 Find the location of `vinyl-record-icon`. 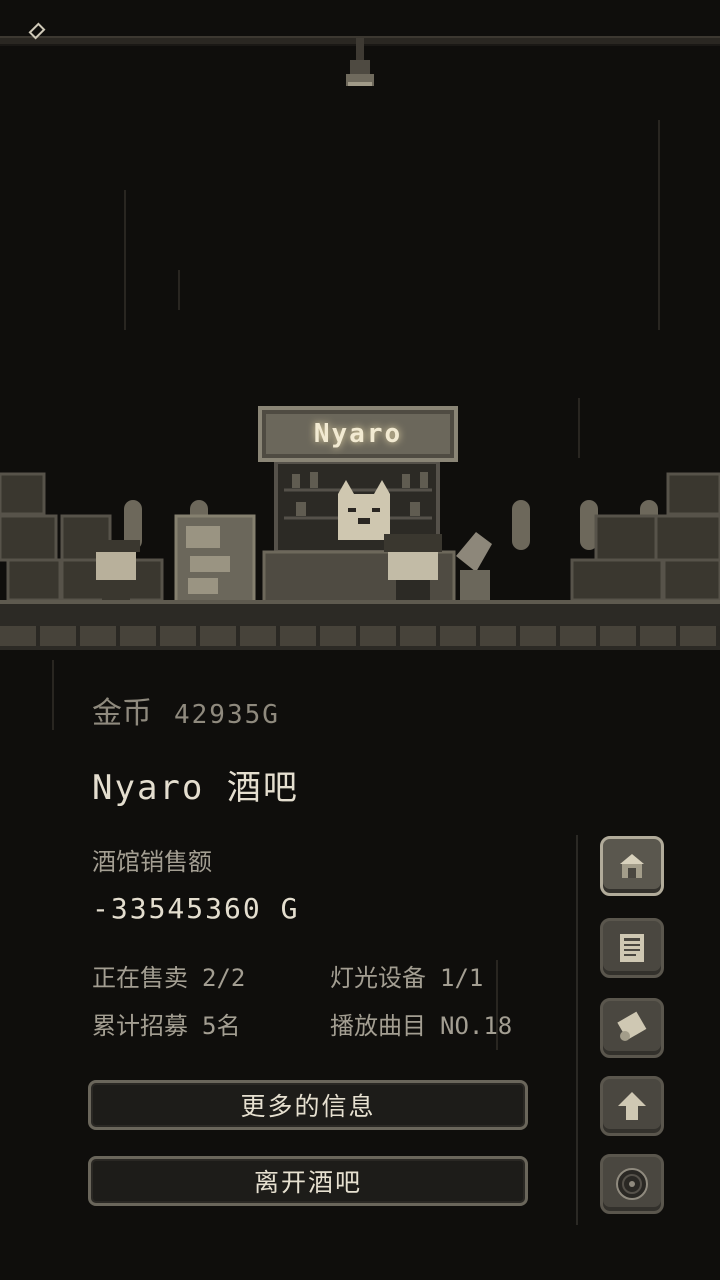

vinyl-record-icon is located at coordinates (632, 1184).